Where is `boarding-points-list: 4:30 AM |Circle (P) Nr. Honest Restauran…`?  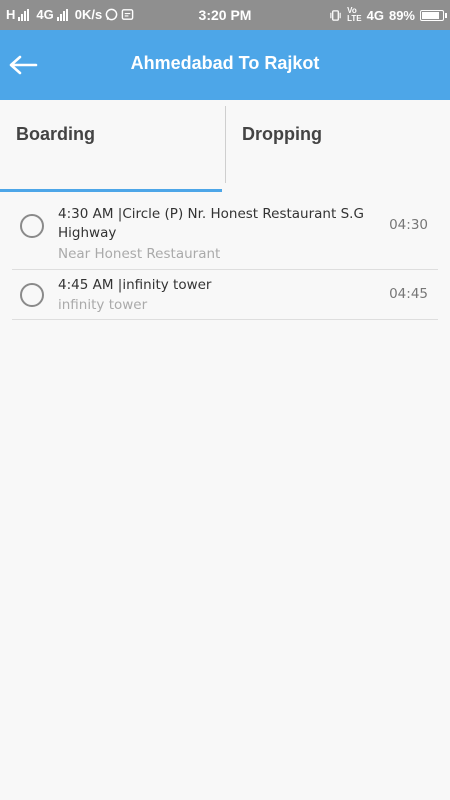
boarding-points-list: 4:30 AM |Circle (P) Nr. Honest Restauran… is located at coordinates (225, 260).